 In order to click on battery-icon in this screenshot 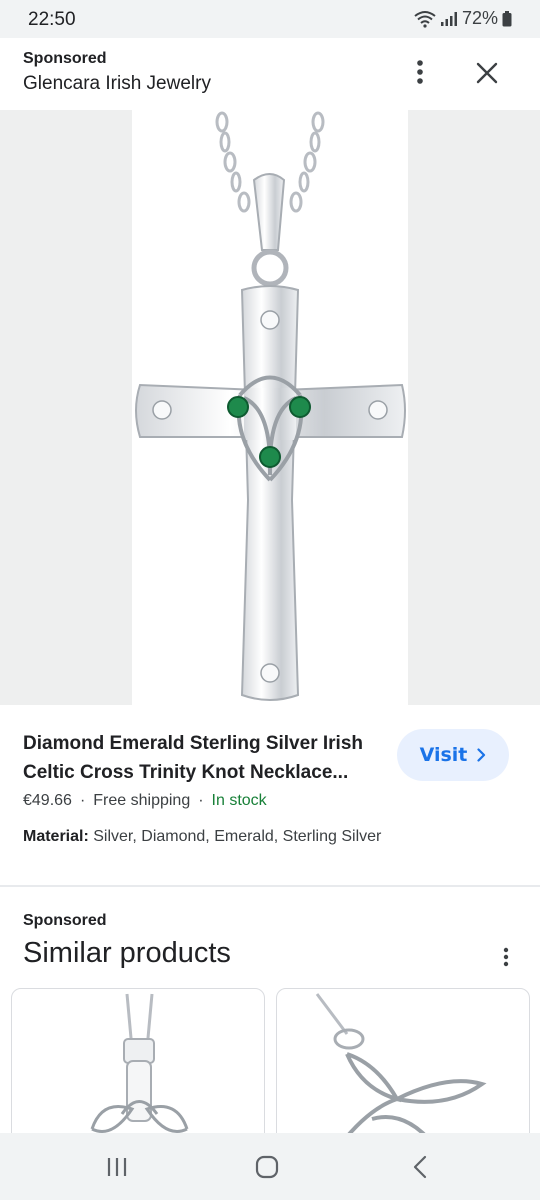, I will do `click(507, 18)`.